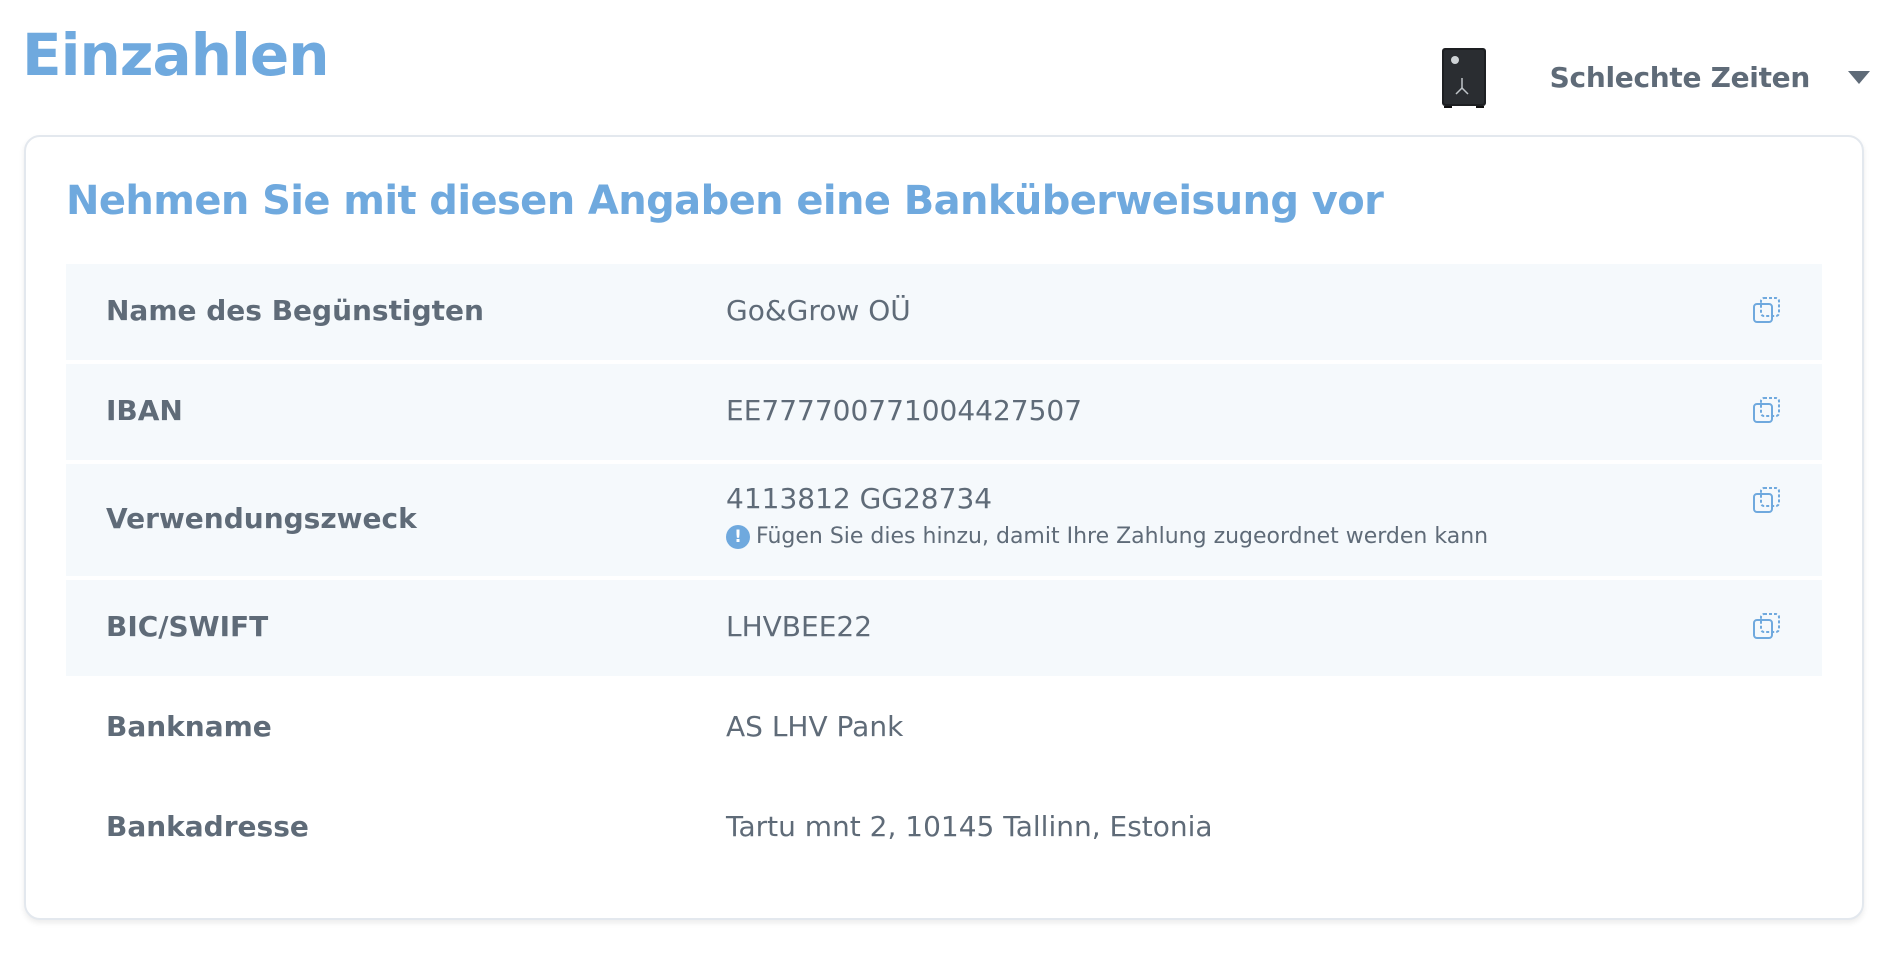 The image size is (1892, 974). I want to click on safe-icon, so click(1463, 78).